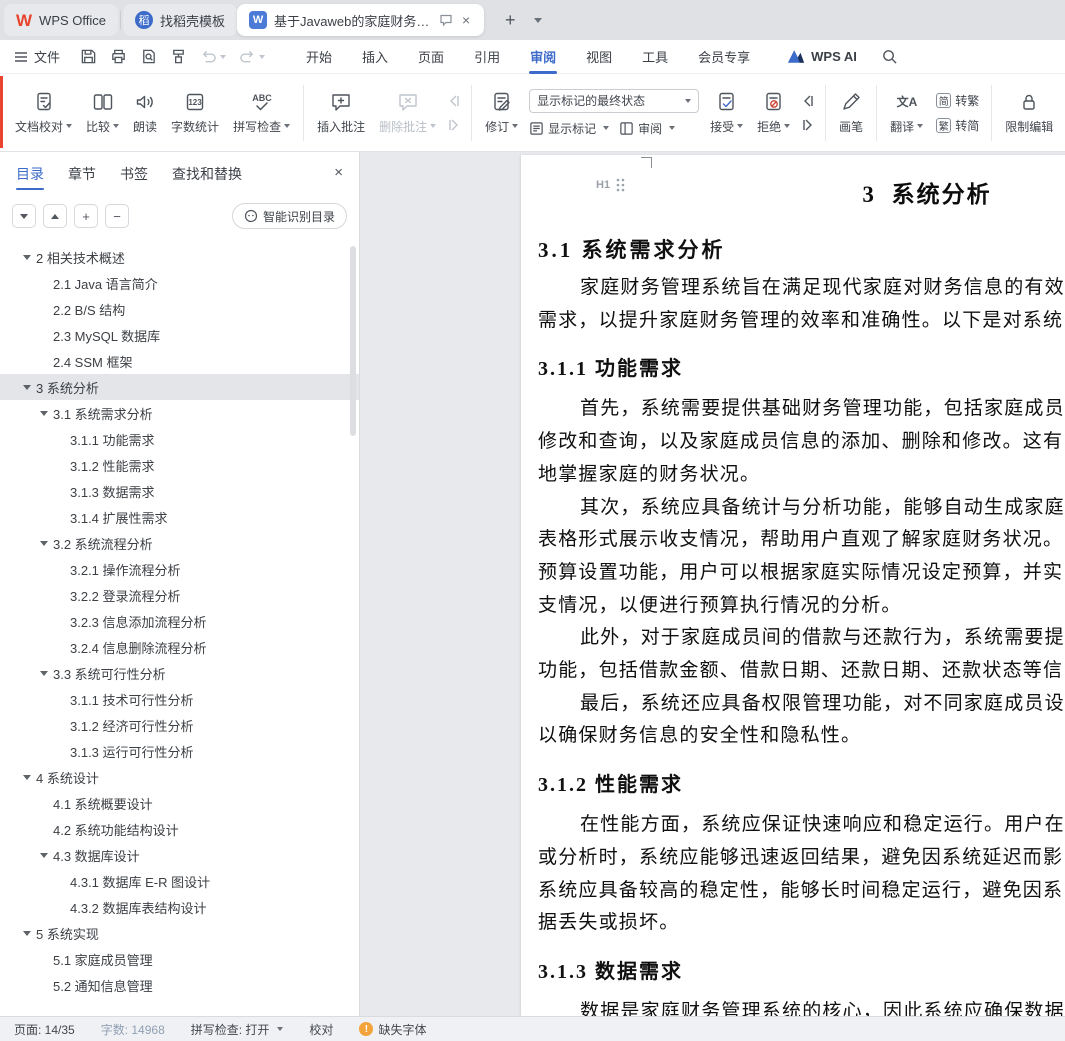  What do you see at coordinates (431, 56) in the screenshot?
I see `menu-tab: 页面` at bounding box center [431, 56].